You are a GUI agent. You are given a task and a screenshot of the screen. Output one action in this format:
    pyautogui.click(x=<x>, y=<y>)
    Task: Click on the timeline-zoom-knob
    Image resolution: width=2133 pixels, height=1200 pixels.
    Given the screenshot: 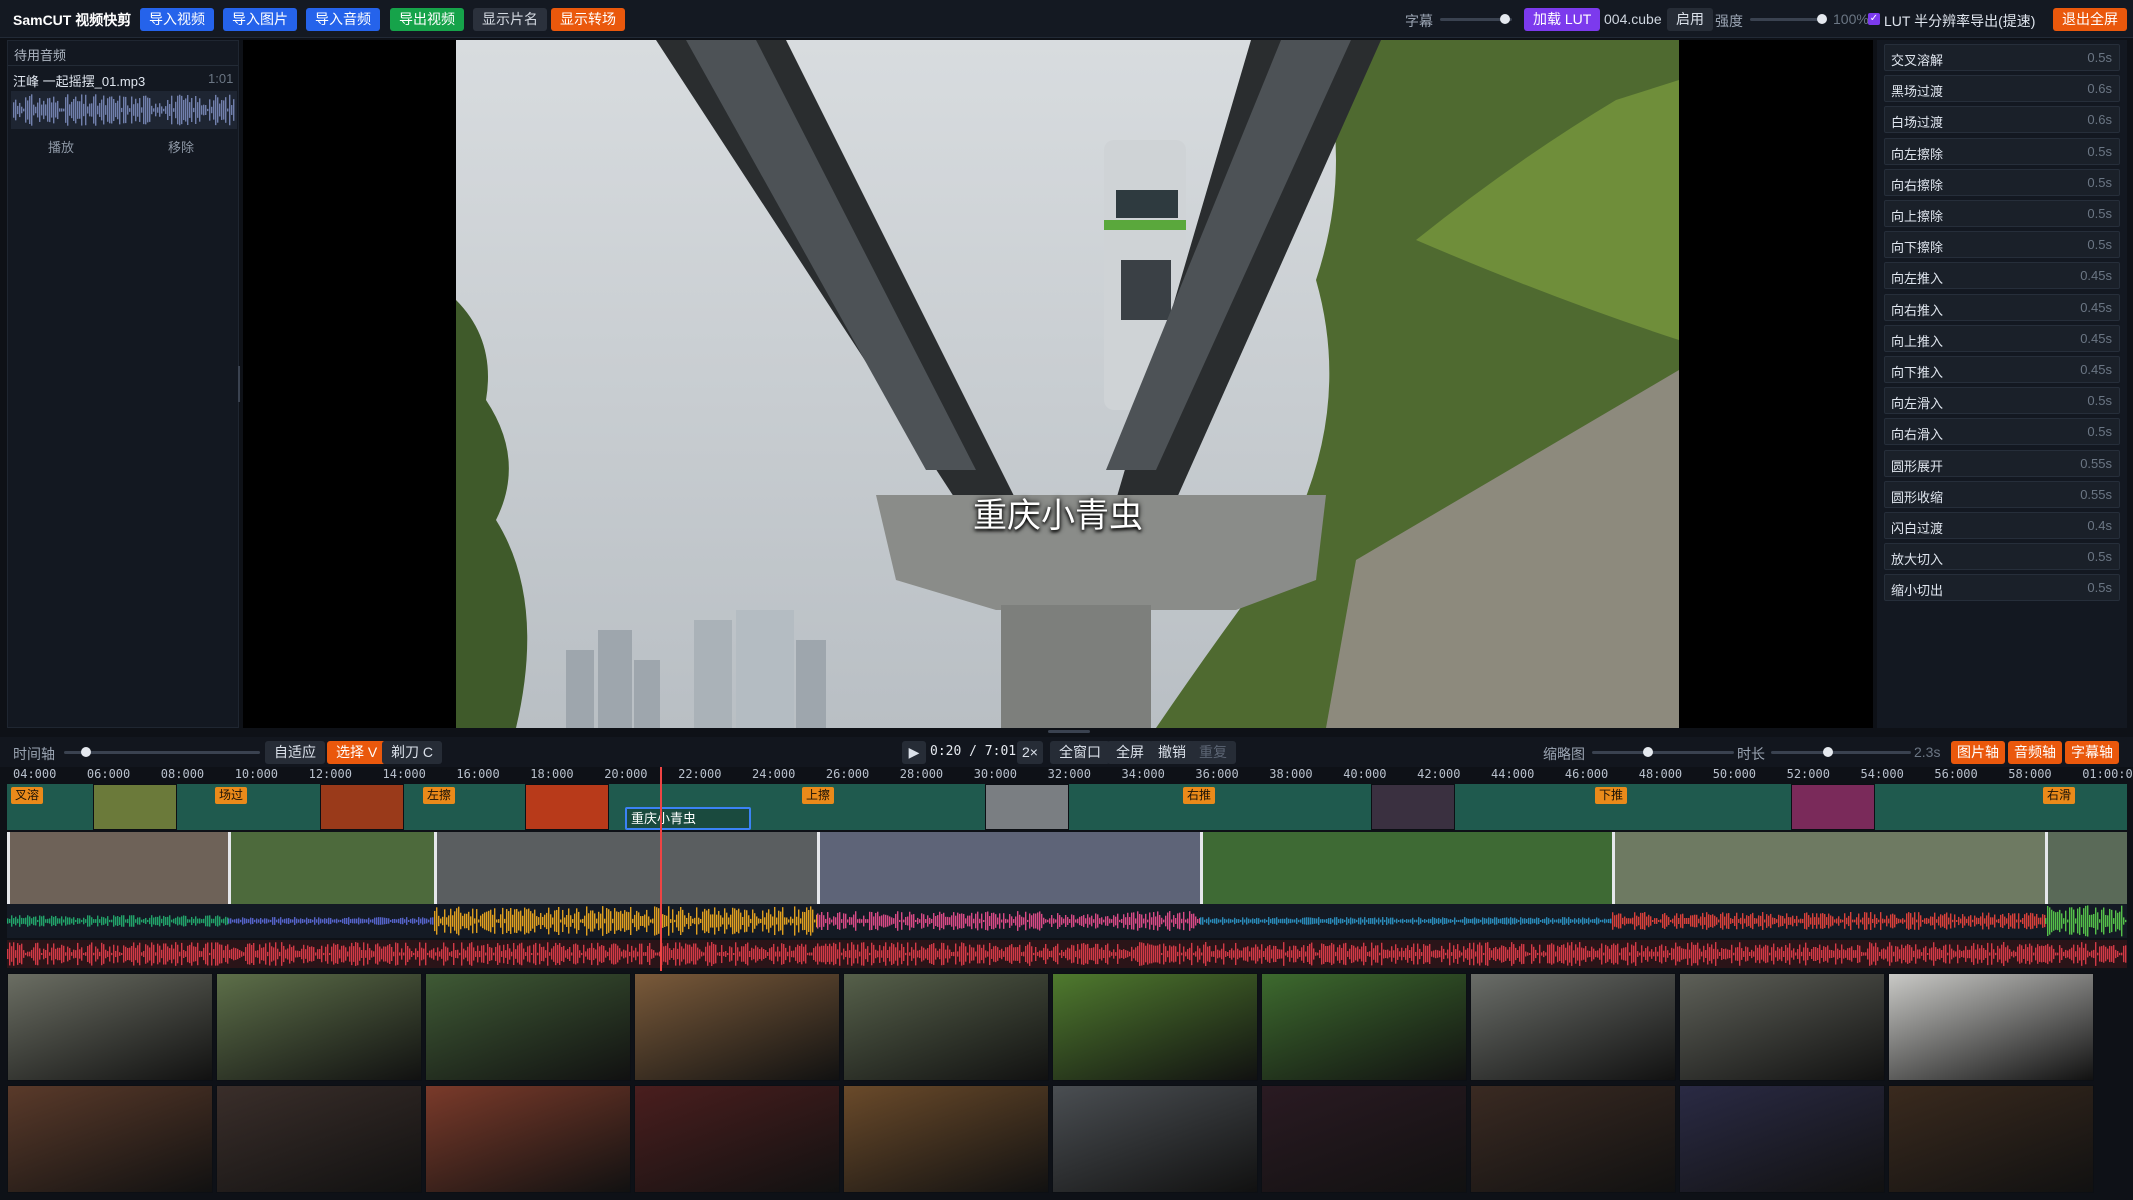 What is the action you would take?
    pyautogui.click(x=86, y=752)
    